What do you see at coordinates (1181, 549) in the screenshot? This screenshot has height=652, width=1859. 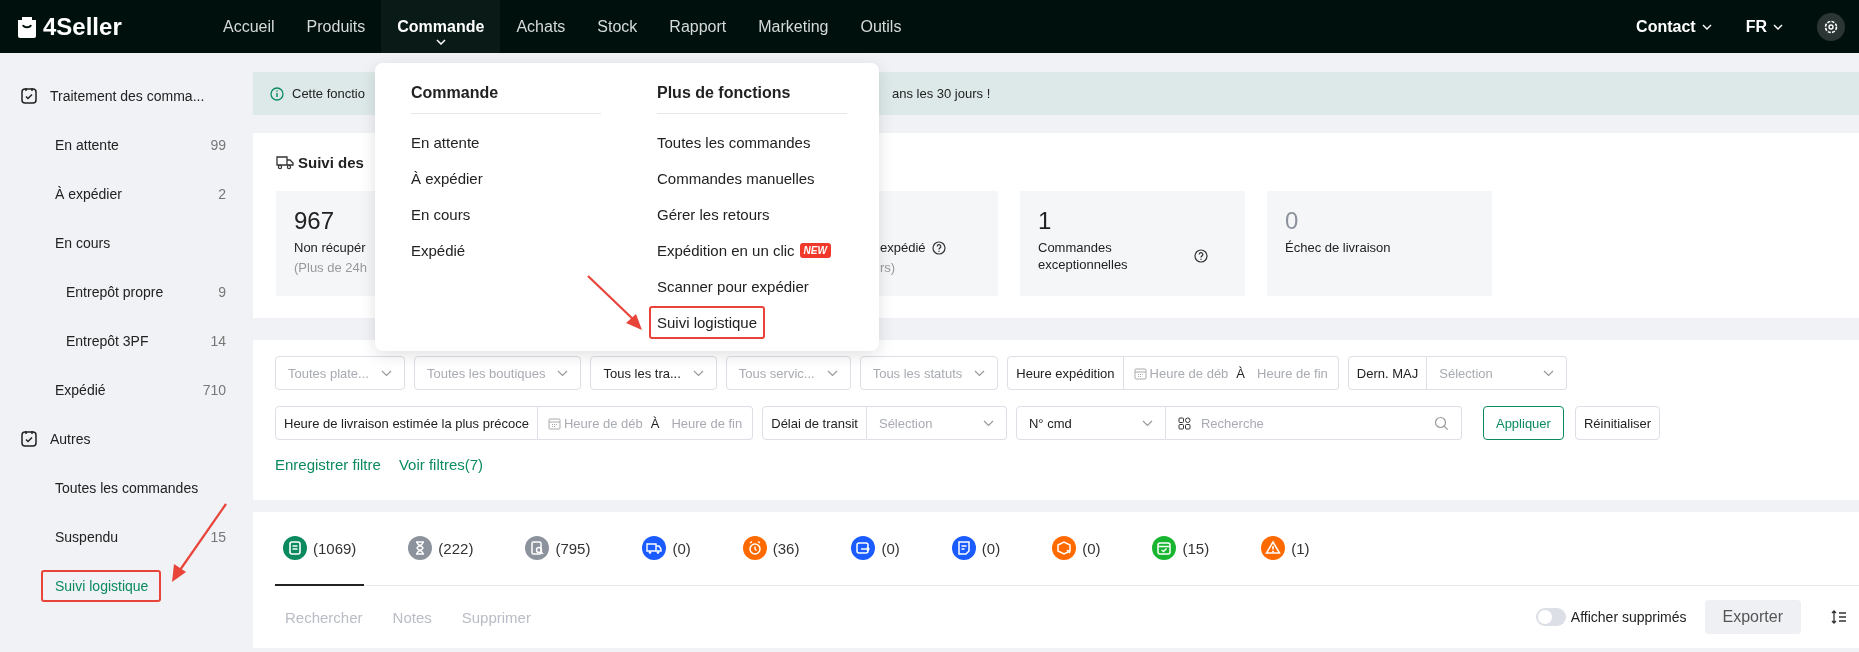 I see `status-tab: (15)` at bounding box center [1181, 549].